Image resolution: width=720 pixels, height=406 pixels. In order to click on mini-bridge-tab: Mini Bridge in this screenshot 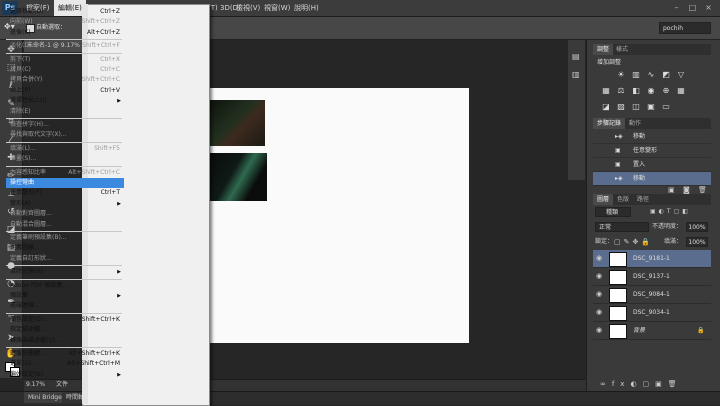, I will do `click(45, 397)`.